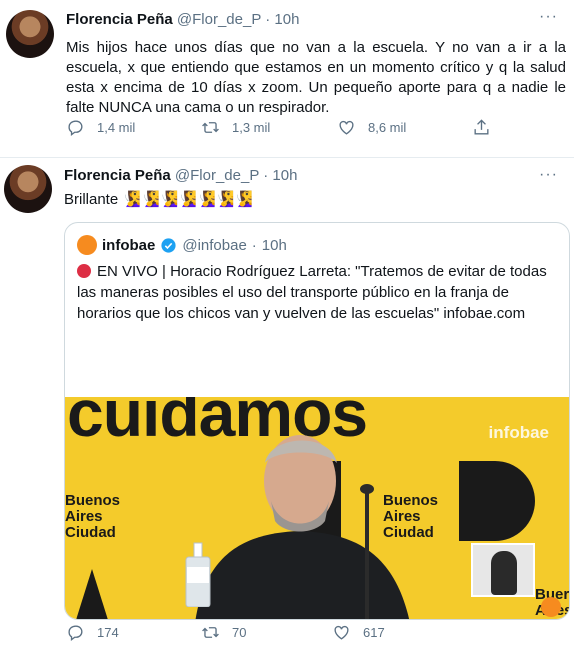  Describe the element at coordinates (274, 245) in the screenshot. I see `quoted-timestamp: 10h` at that location.